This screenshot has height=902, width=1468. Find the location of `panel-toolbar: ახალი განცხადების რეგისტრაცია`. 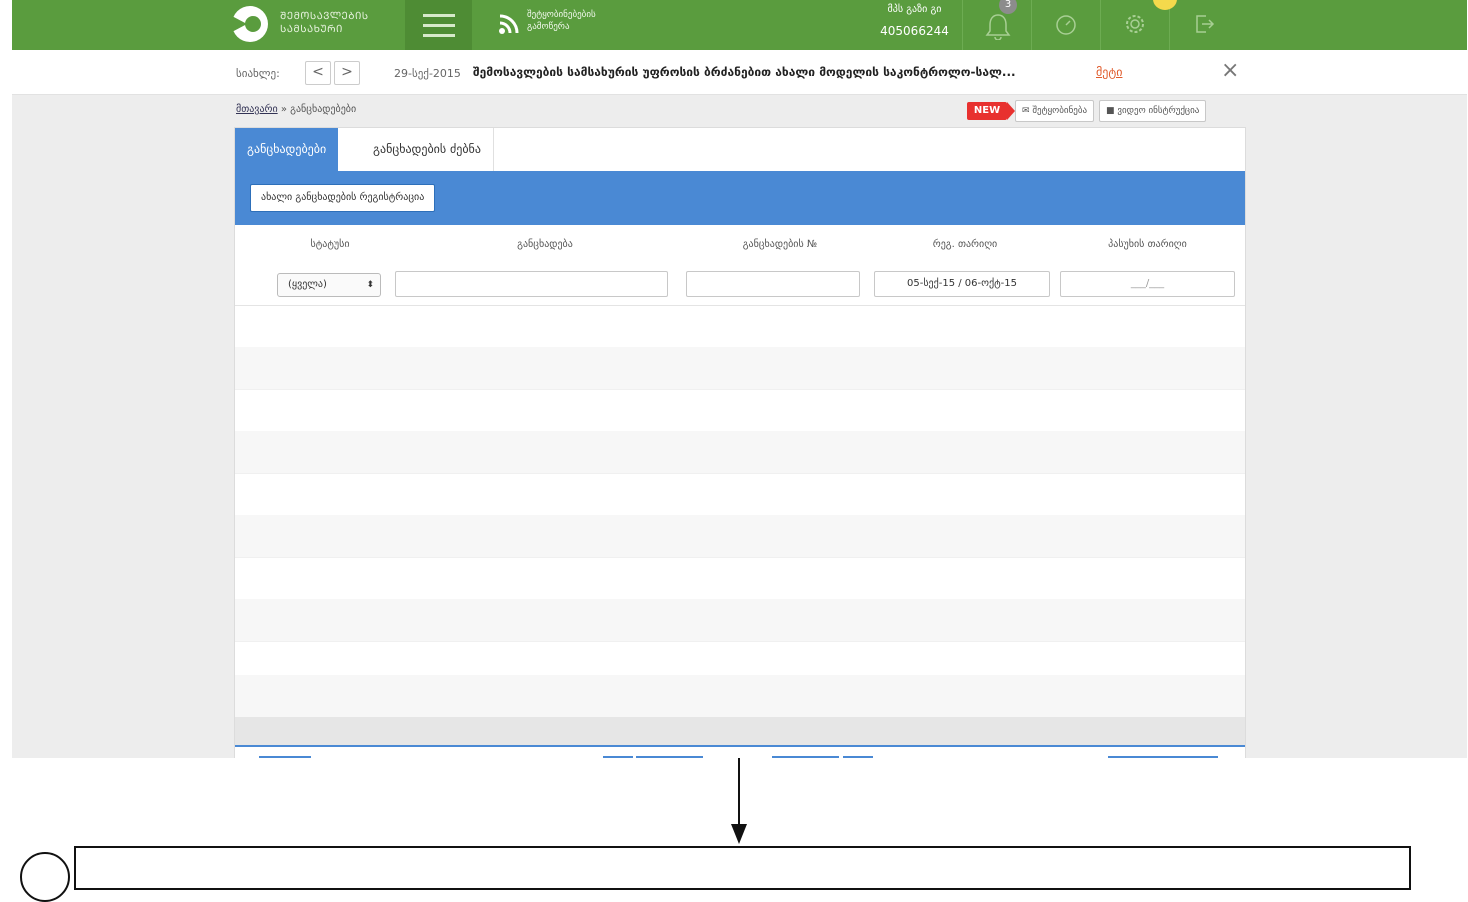

panel-toolbar: ახალი განცხადების რეგისტრაცია is located at coordinates (740, 198).